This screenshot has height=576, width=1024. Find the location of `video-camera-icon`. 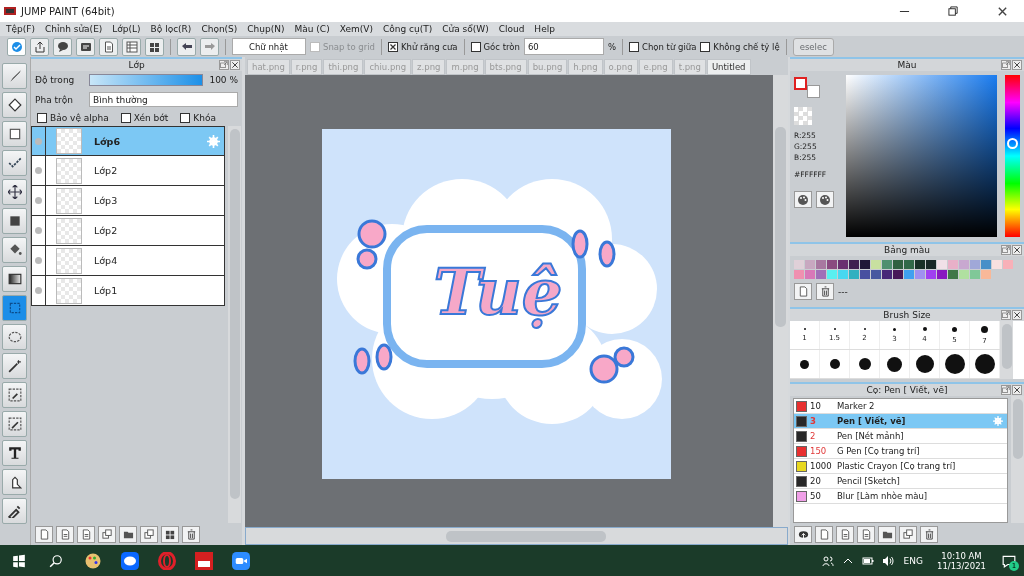

video-camera-icon is located at coordinates (240, 560).